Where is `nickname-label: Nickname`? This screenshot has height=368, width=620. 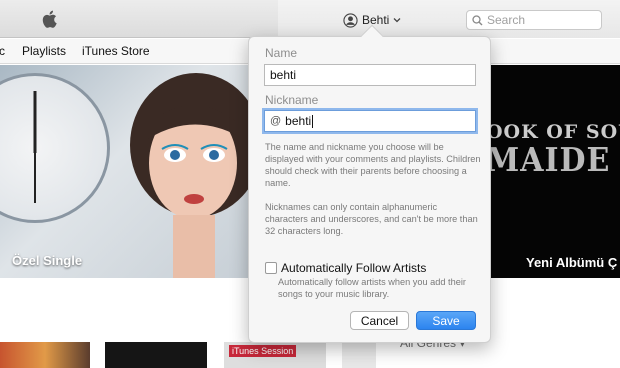
nickname-label: Nickname is located at coordinates (292, 100).